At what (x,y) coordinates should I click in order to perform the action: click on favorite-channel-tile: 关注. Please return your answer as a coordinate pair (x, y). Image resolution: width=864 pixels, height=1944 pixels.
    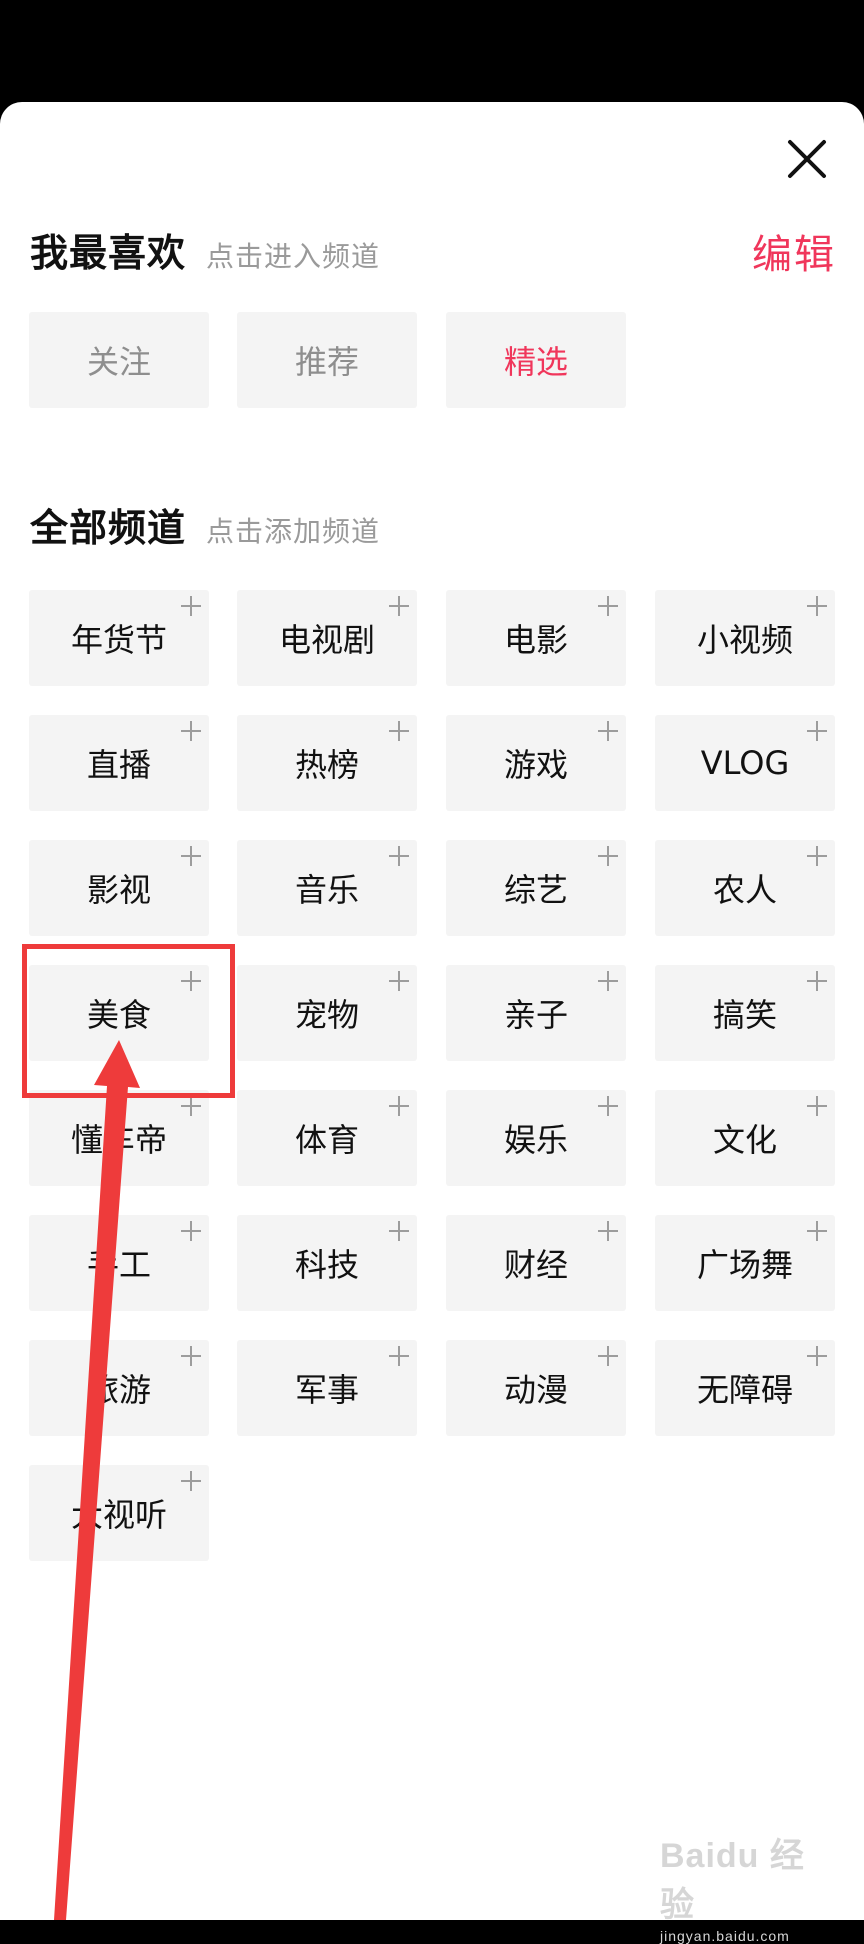
    Looking at the image, I should click on (119, 360).